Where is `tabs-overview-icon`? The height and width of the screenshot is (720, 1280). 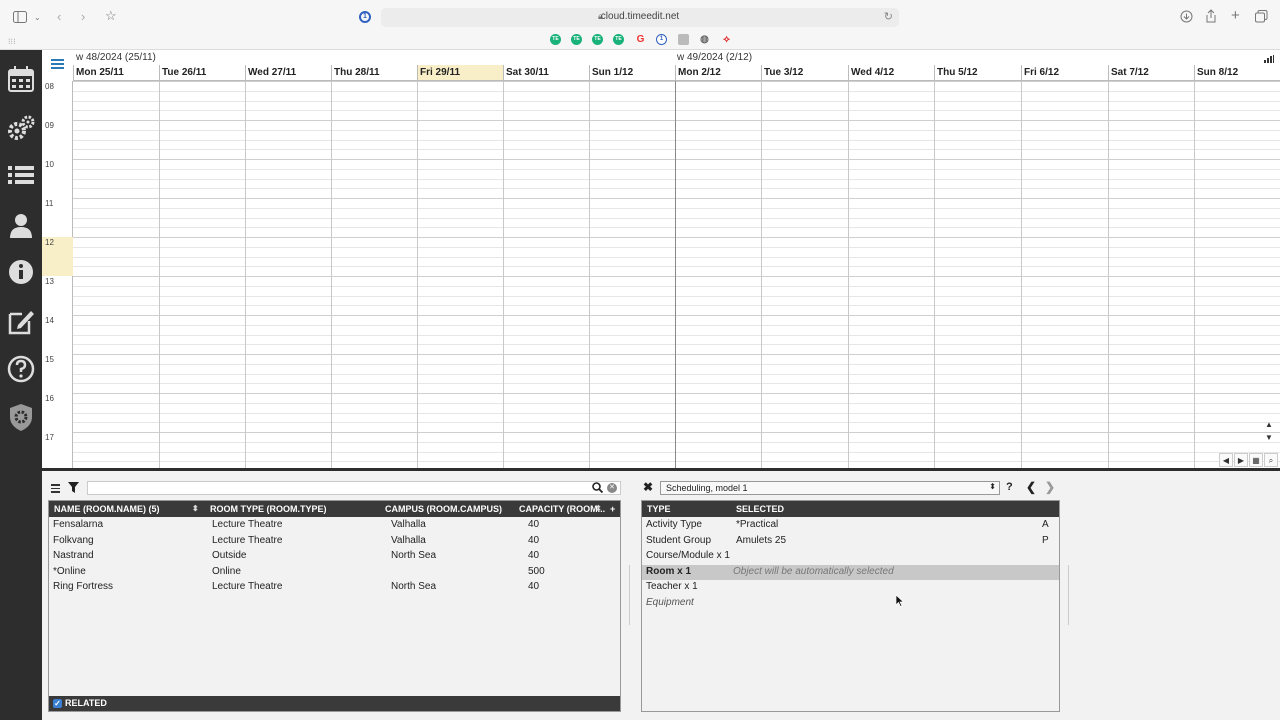 tabs-overview-icon is located at coordinates (1261, 18).